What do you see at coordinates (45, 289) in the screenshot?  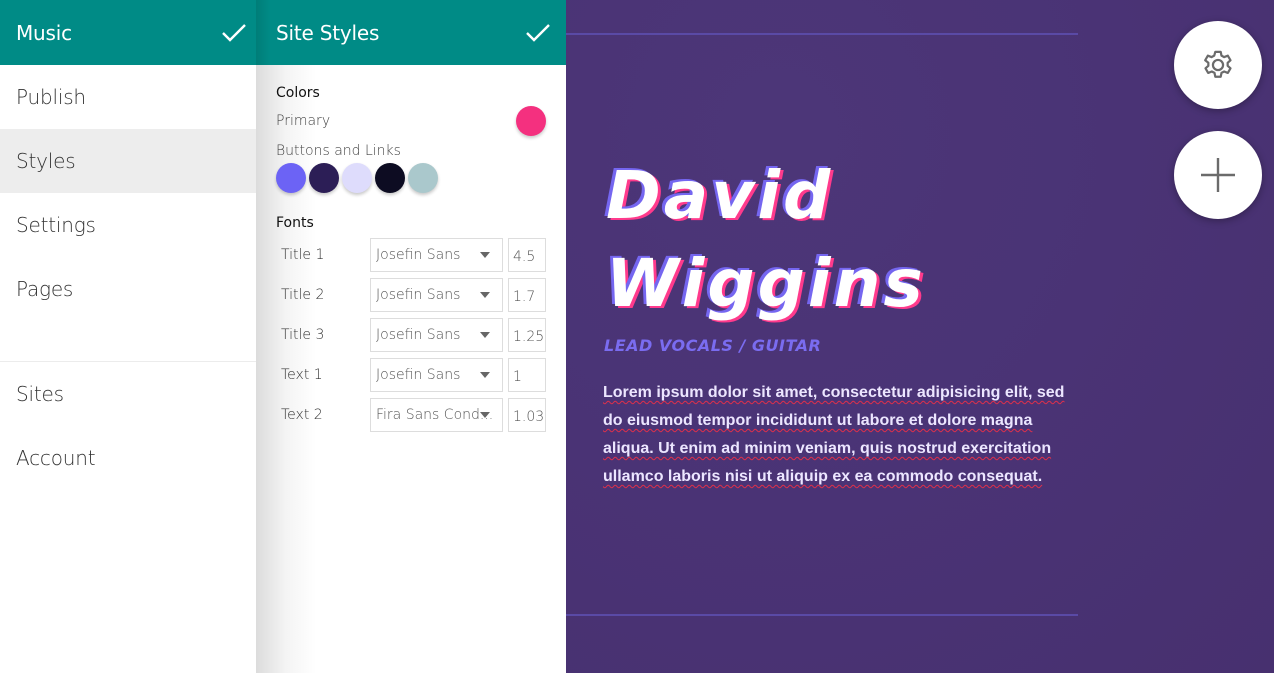 I see `sidebar-item-label: Pages` at bounding box center [45, 289].